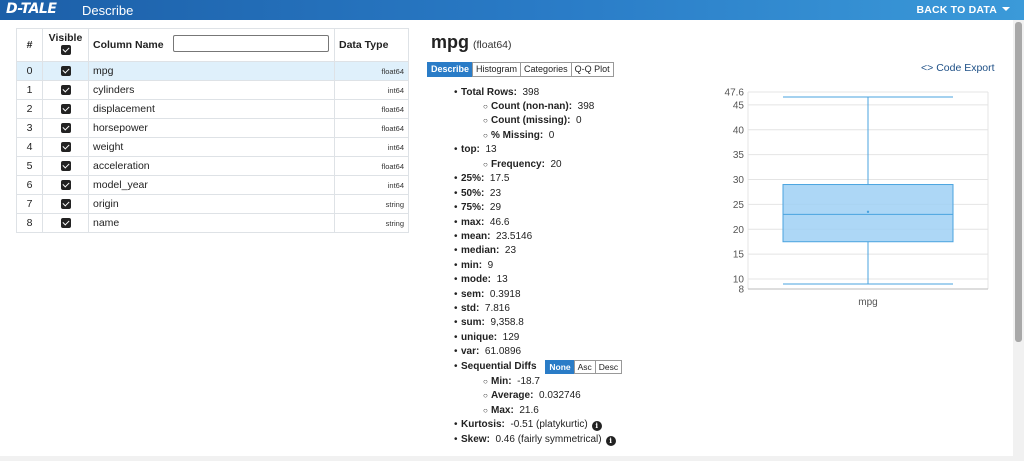 The width and height of the screenshot is (1024, 461). I want to click on stat-p50: • 50%: 23, so click(478, 193).